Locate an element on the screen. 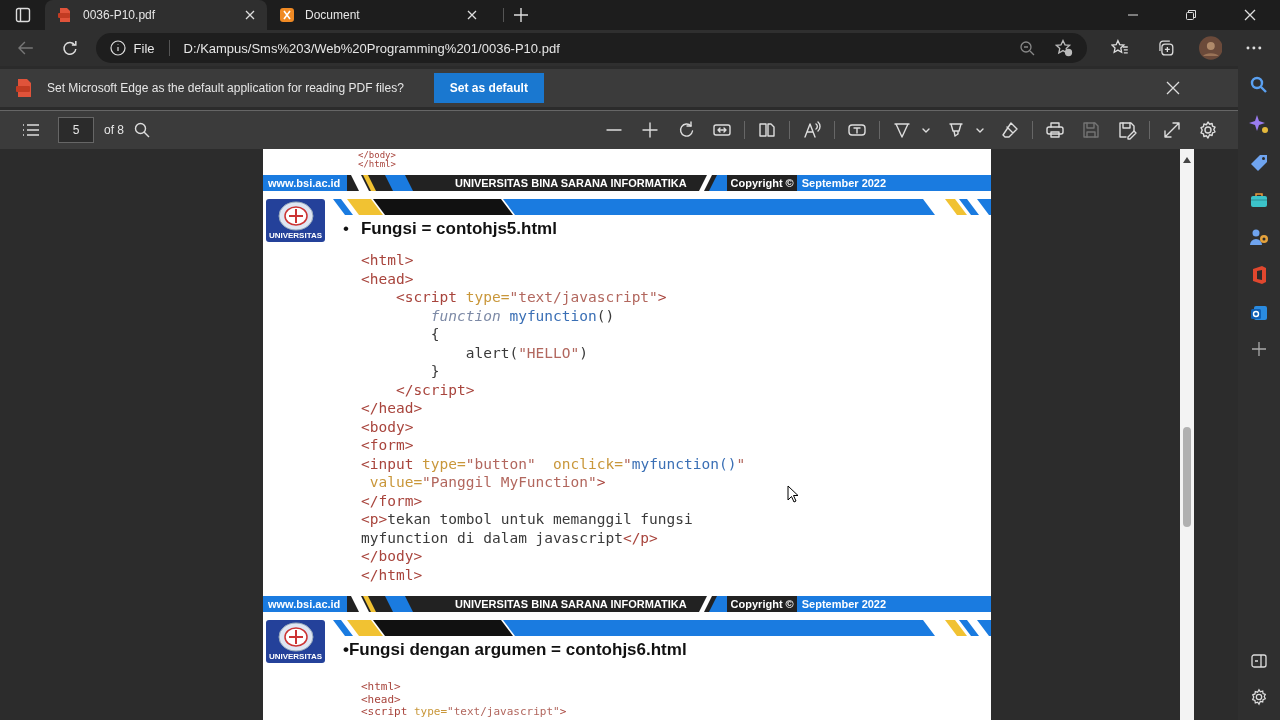 The height and width of the screenshot is (720, 1280). code-line: </script> is located at coordinates (434, 389).